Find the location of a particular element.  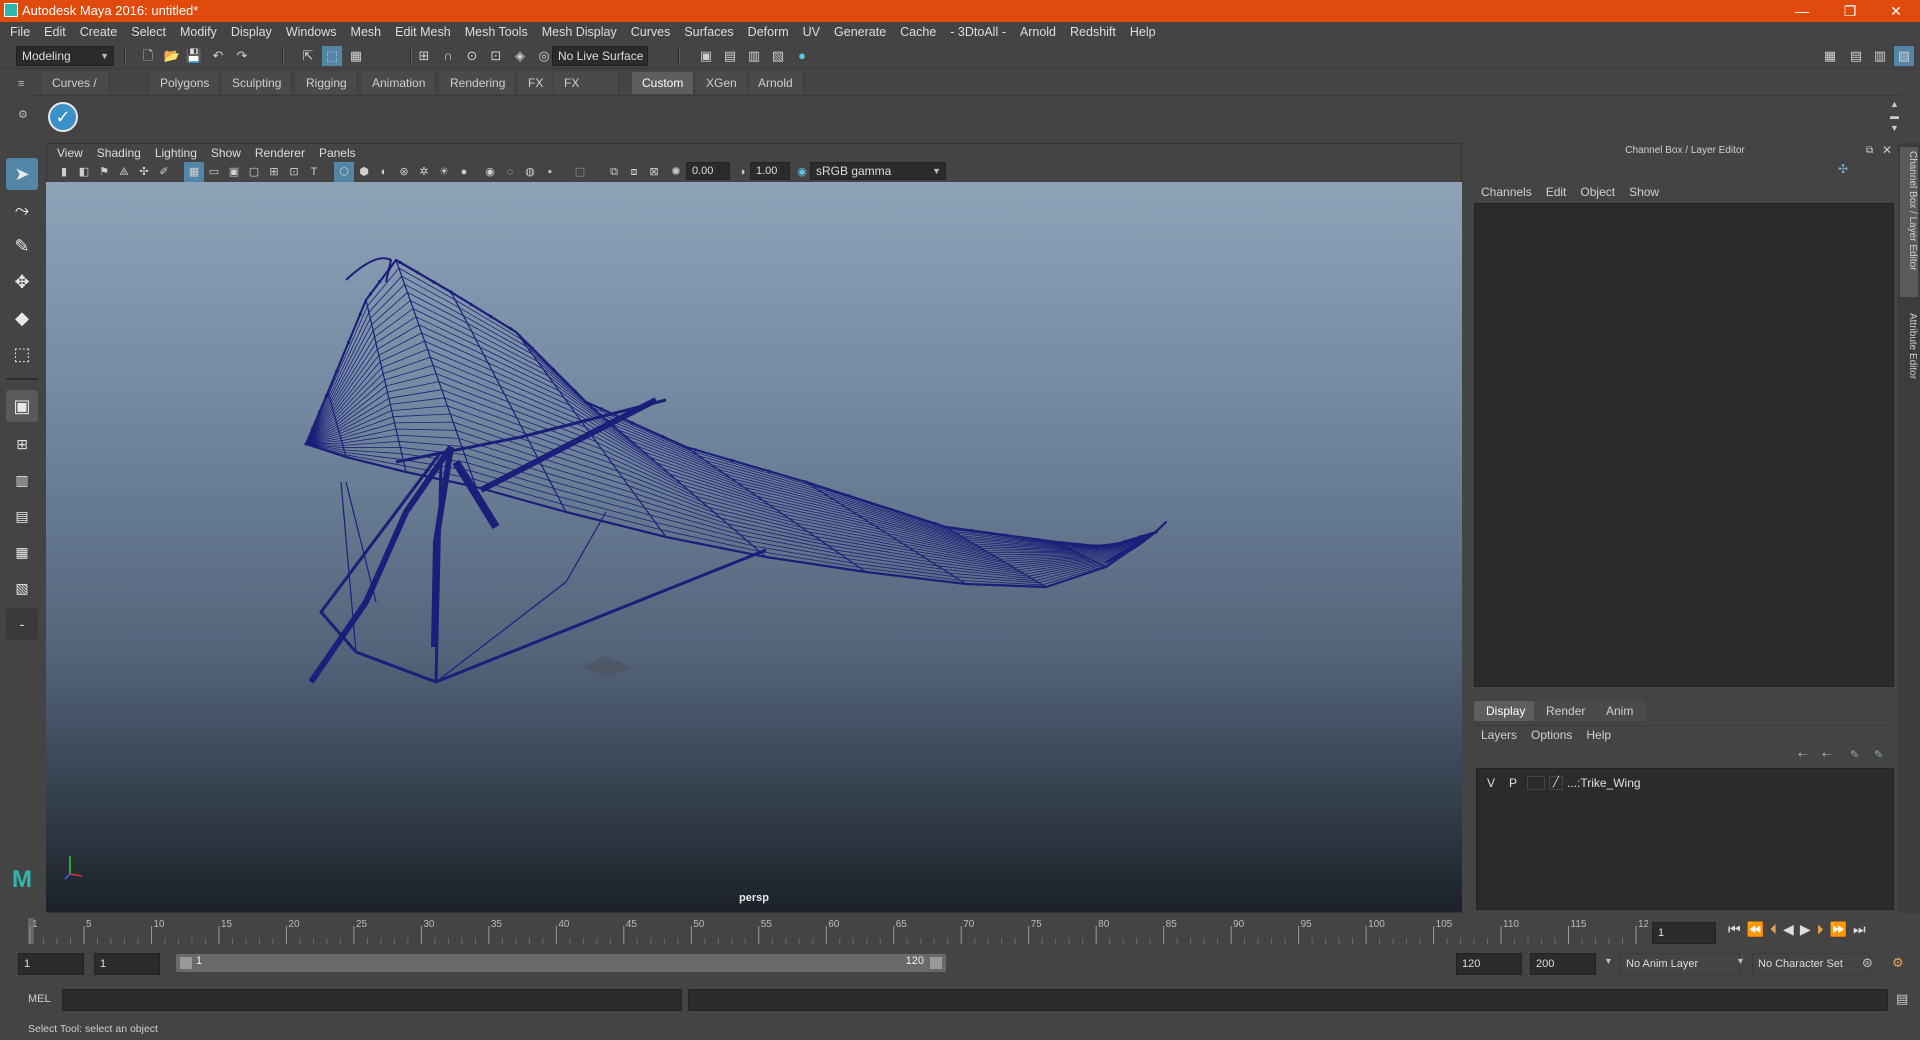

lasso-tool-icon: ⤳ is located at coordinates (22, 210).